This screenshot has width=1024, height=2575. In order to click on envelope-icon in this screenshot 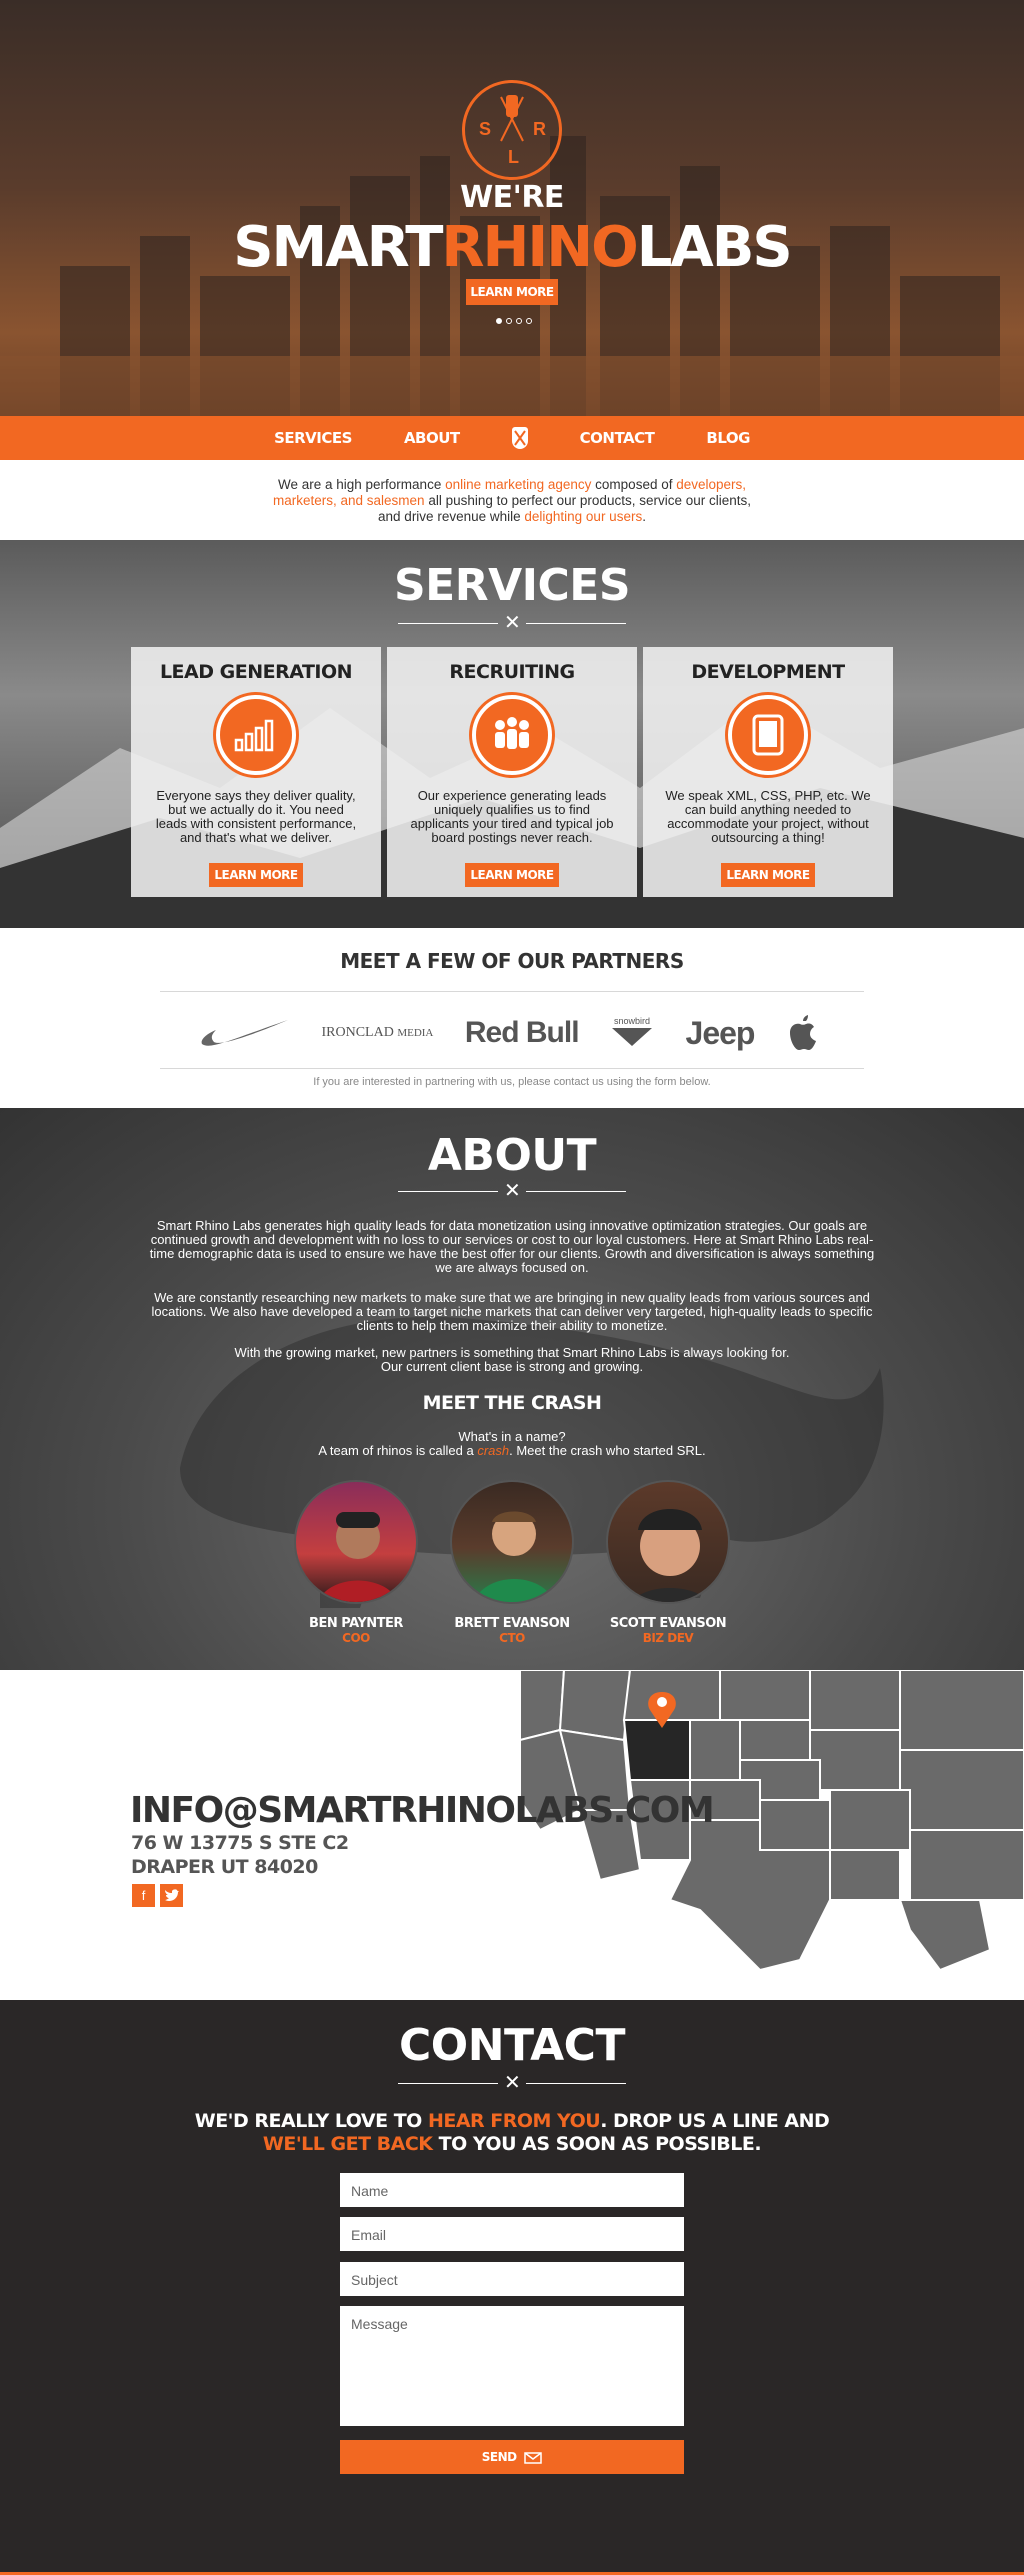, I will do `click(533, 2457)`.